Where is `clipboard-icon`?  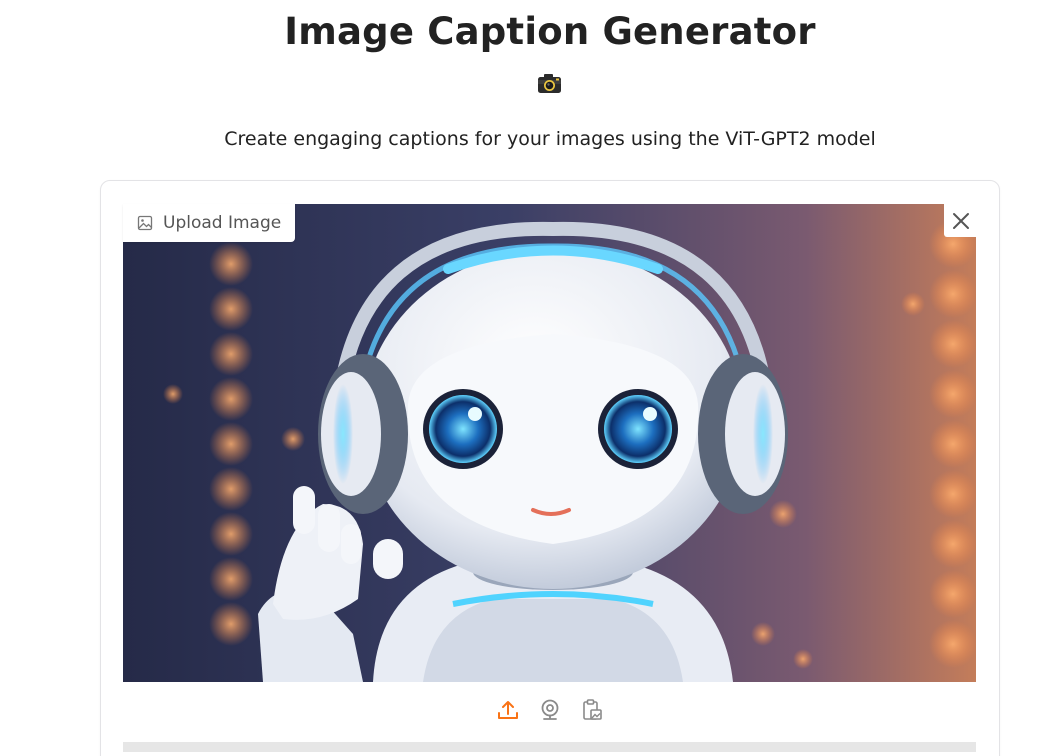 clipboard-icon is located at coordinates (592, 709).